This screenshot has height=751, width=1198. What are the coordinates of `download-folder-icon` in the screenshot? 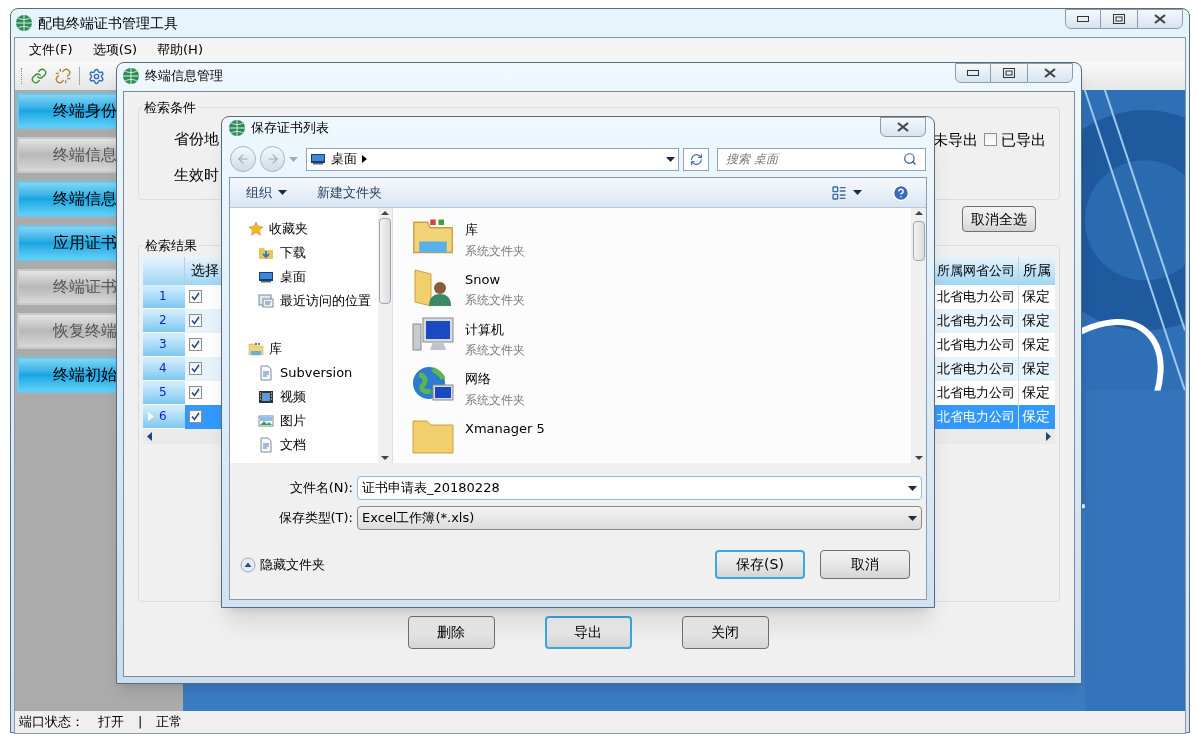 It's located at (266, 253).